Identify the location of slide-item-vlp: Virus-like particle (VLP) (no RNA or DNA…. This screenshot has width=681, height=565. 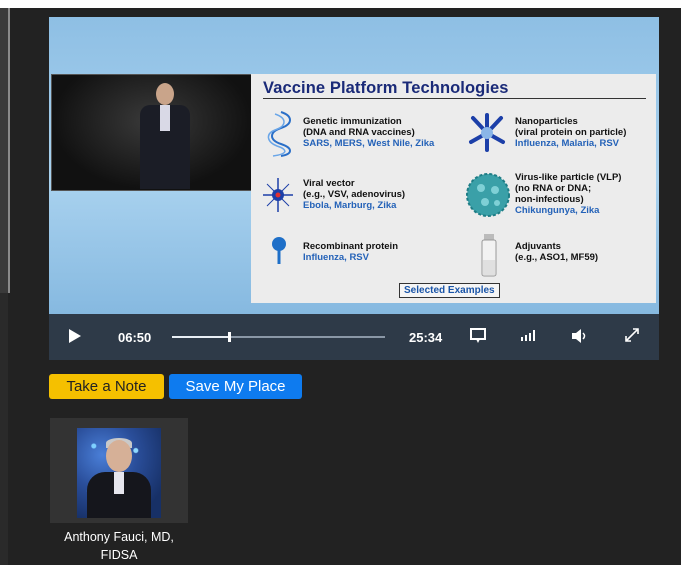
(568, 194).